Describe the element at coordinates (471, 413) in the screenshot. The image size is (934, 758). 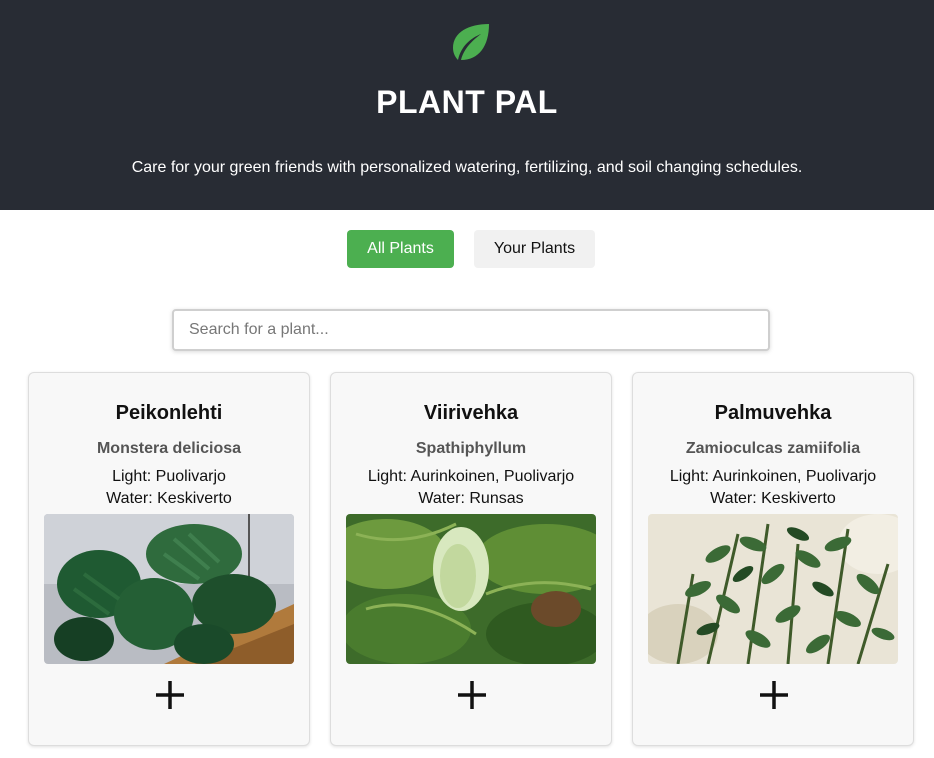
I see `plant-name: Viirivehka` at that location.